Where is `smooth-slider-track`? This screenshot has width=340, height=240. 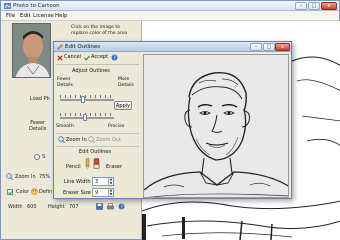
smooth-slider-track is located at coordinates (87, 118).